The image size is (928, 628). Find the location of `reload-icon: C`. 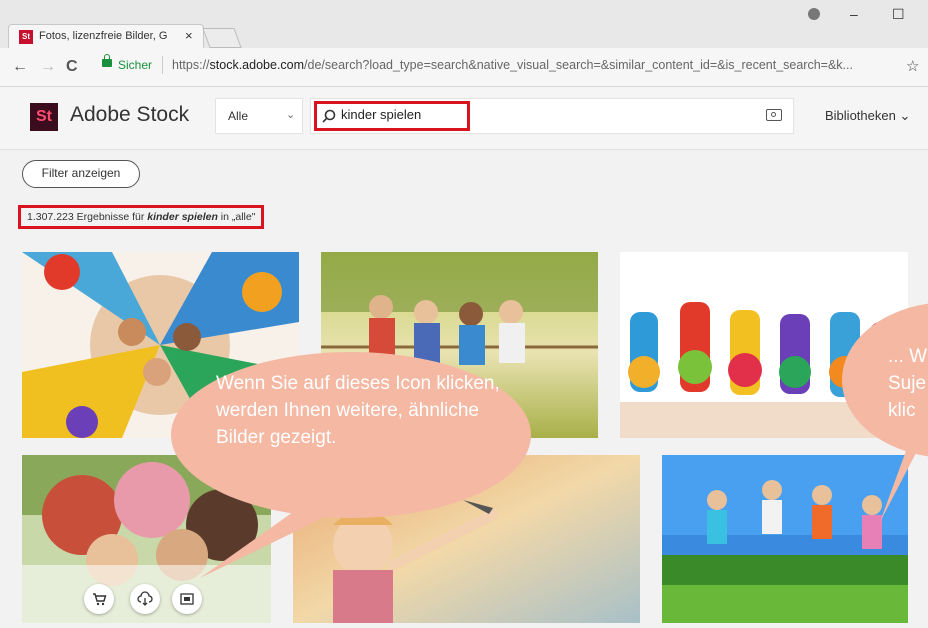

reload-icon: C is located at coordinates (72, 67).